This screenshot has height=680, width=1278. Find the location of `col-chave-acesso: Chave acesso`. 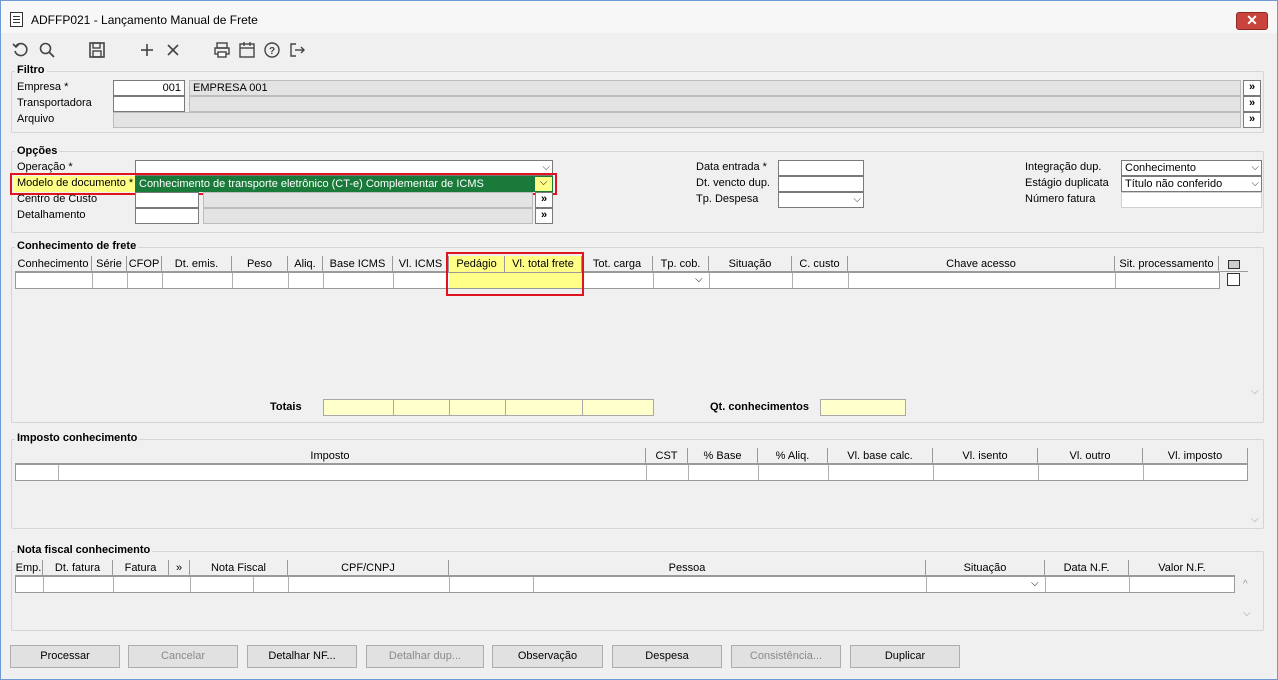

col-chave-acesso: Chave acesso is located at coordinates (981, 264).